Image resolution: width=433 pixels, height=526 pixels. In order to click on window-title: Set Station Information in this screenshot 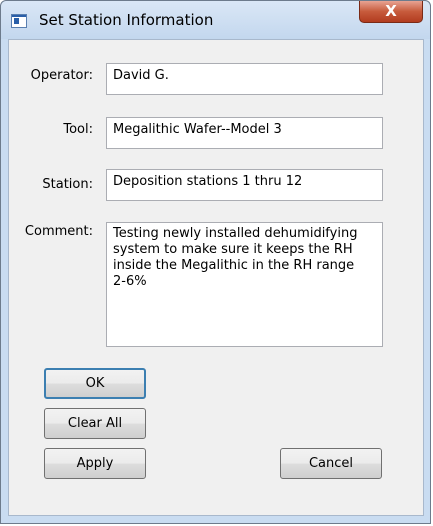, I will do `click(126, 20)`.